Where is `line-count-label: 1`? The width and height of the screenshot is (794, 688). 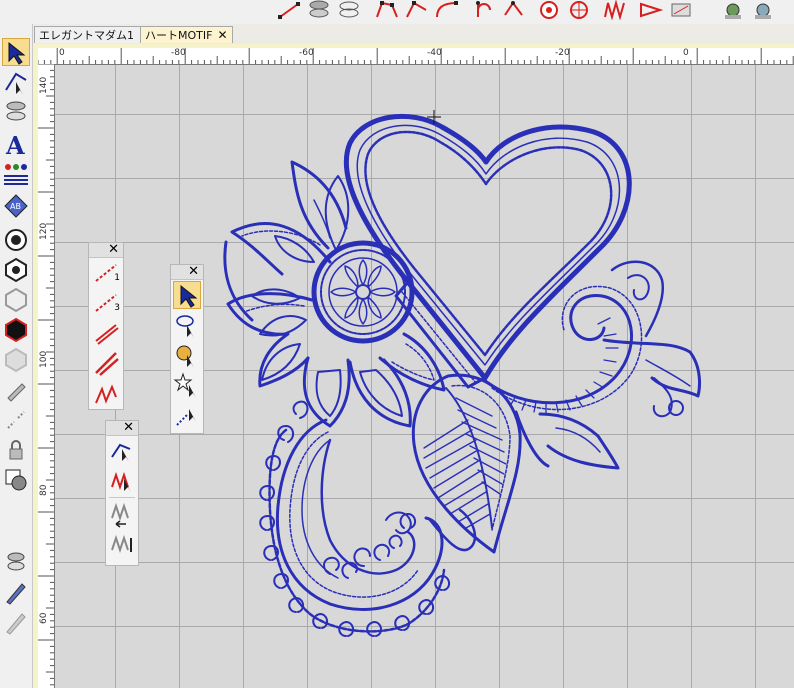
line-count-label: 1 is located at coordinates (117, 278).